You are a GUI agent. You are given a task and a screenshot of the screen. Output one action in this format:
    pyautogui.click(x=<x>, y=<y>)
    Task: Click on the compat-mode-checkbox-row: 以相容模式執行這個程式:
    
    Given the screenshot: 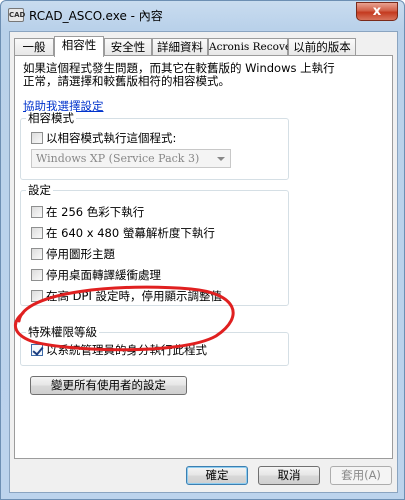 What is the action you would take?
    pyautogui.click(x=103, y=138)
    